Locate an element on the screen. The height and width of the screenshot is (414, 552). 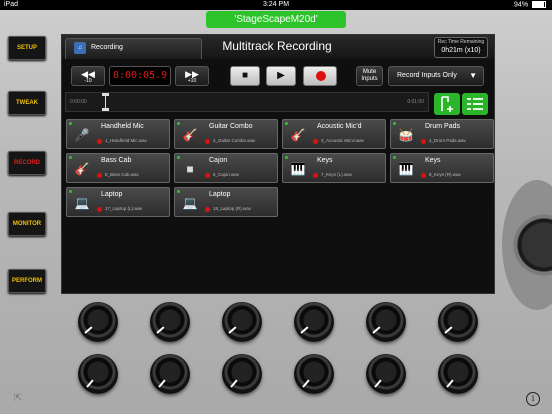
cajon-icon: ■ is located at coordinates (190, 169).